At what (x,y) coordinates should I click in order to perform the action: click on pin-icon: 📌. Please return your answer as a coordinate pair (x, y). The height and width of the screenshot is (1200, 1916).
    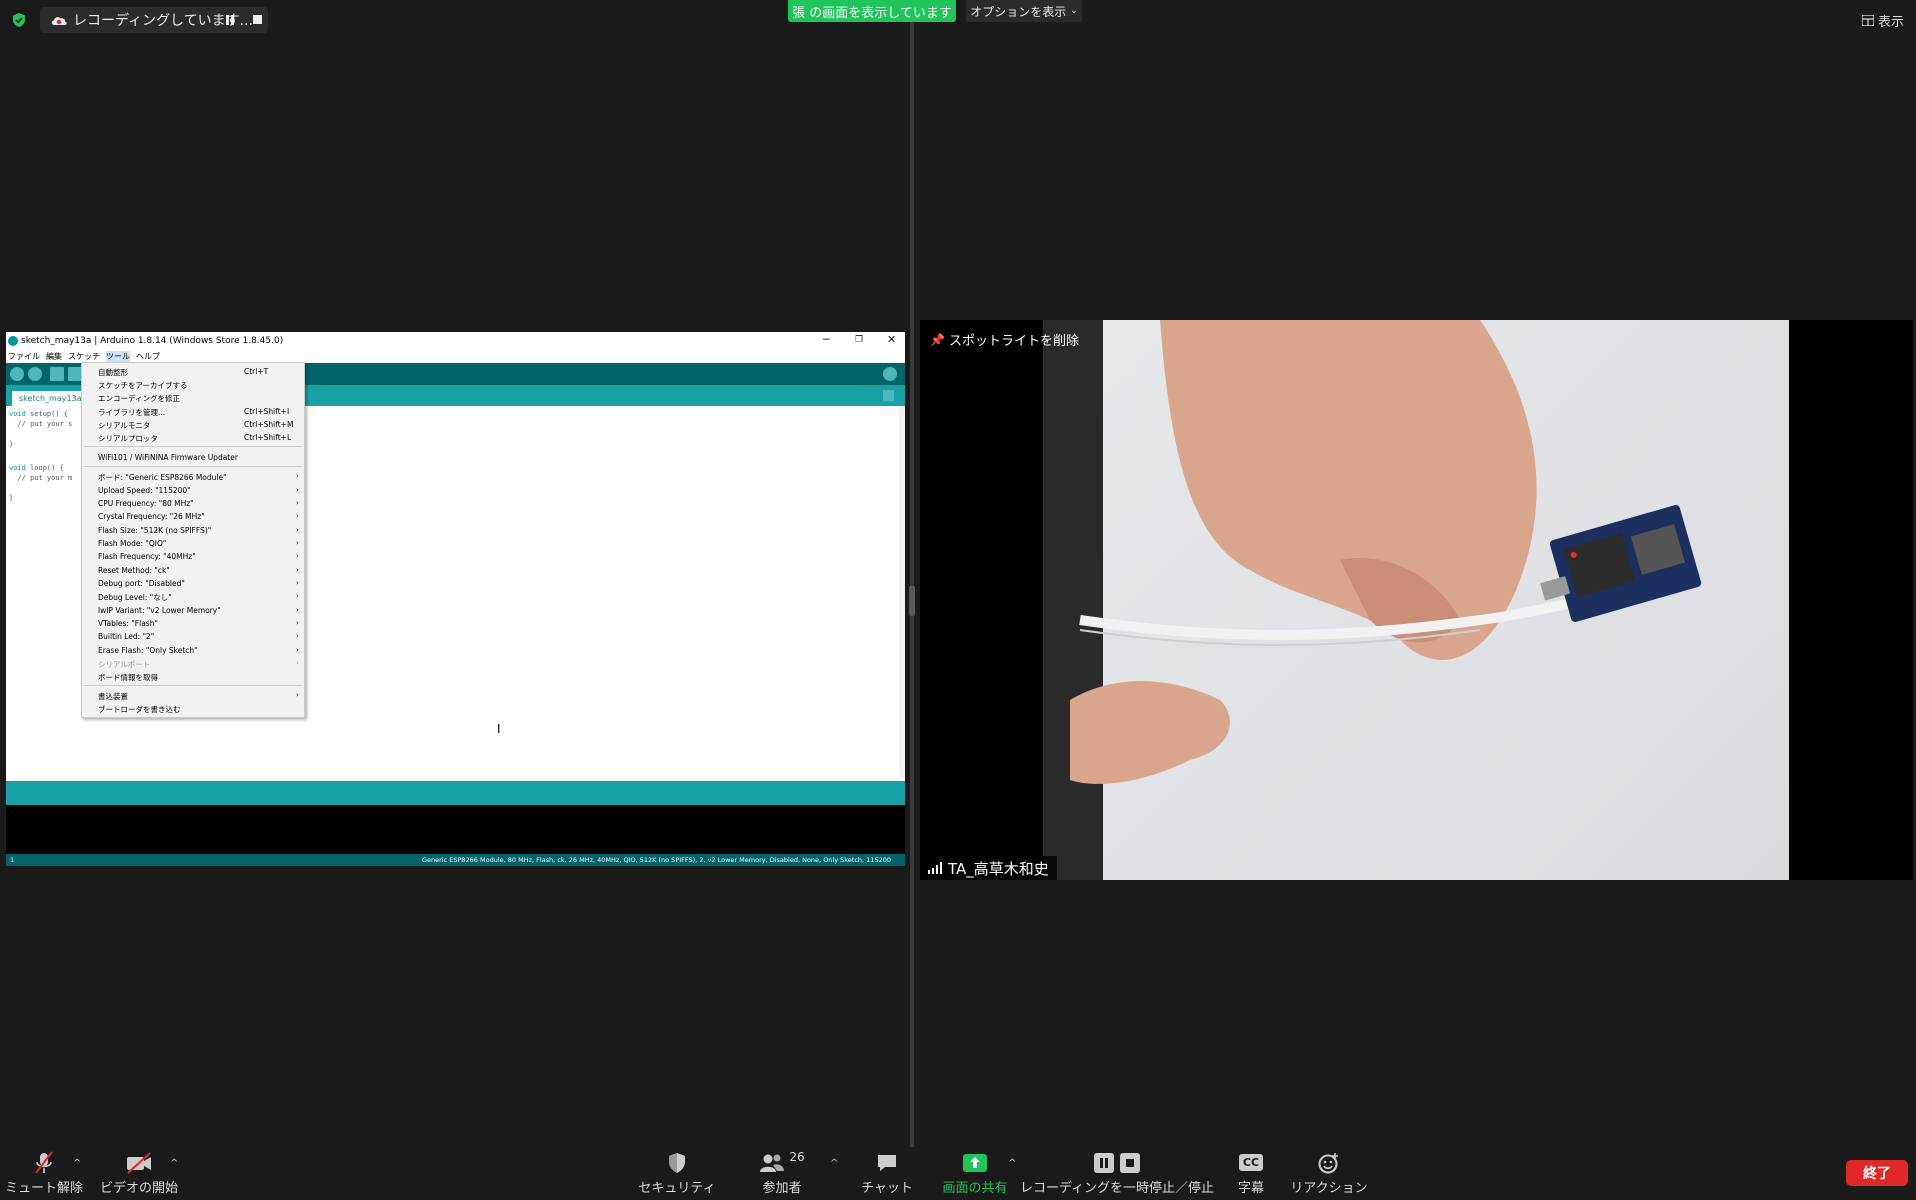
    Looking at the image, I should click on (937, 339).